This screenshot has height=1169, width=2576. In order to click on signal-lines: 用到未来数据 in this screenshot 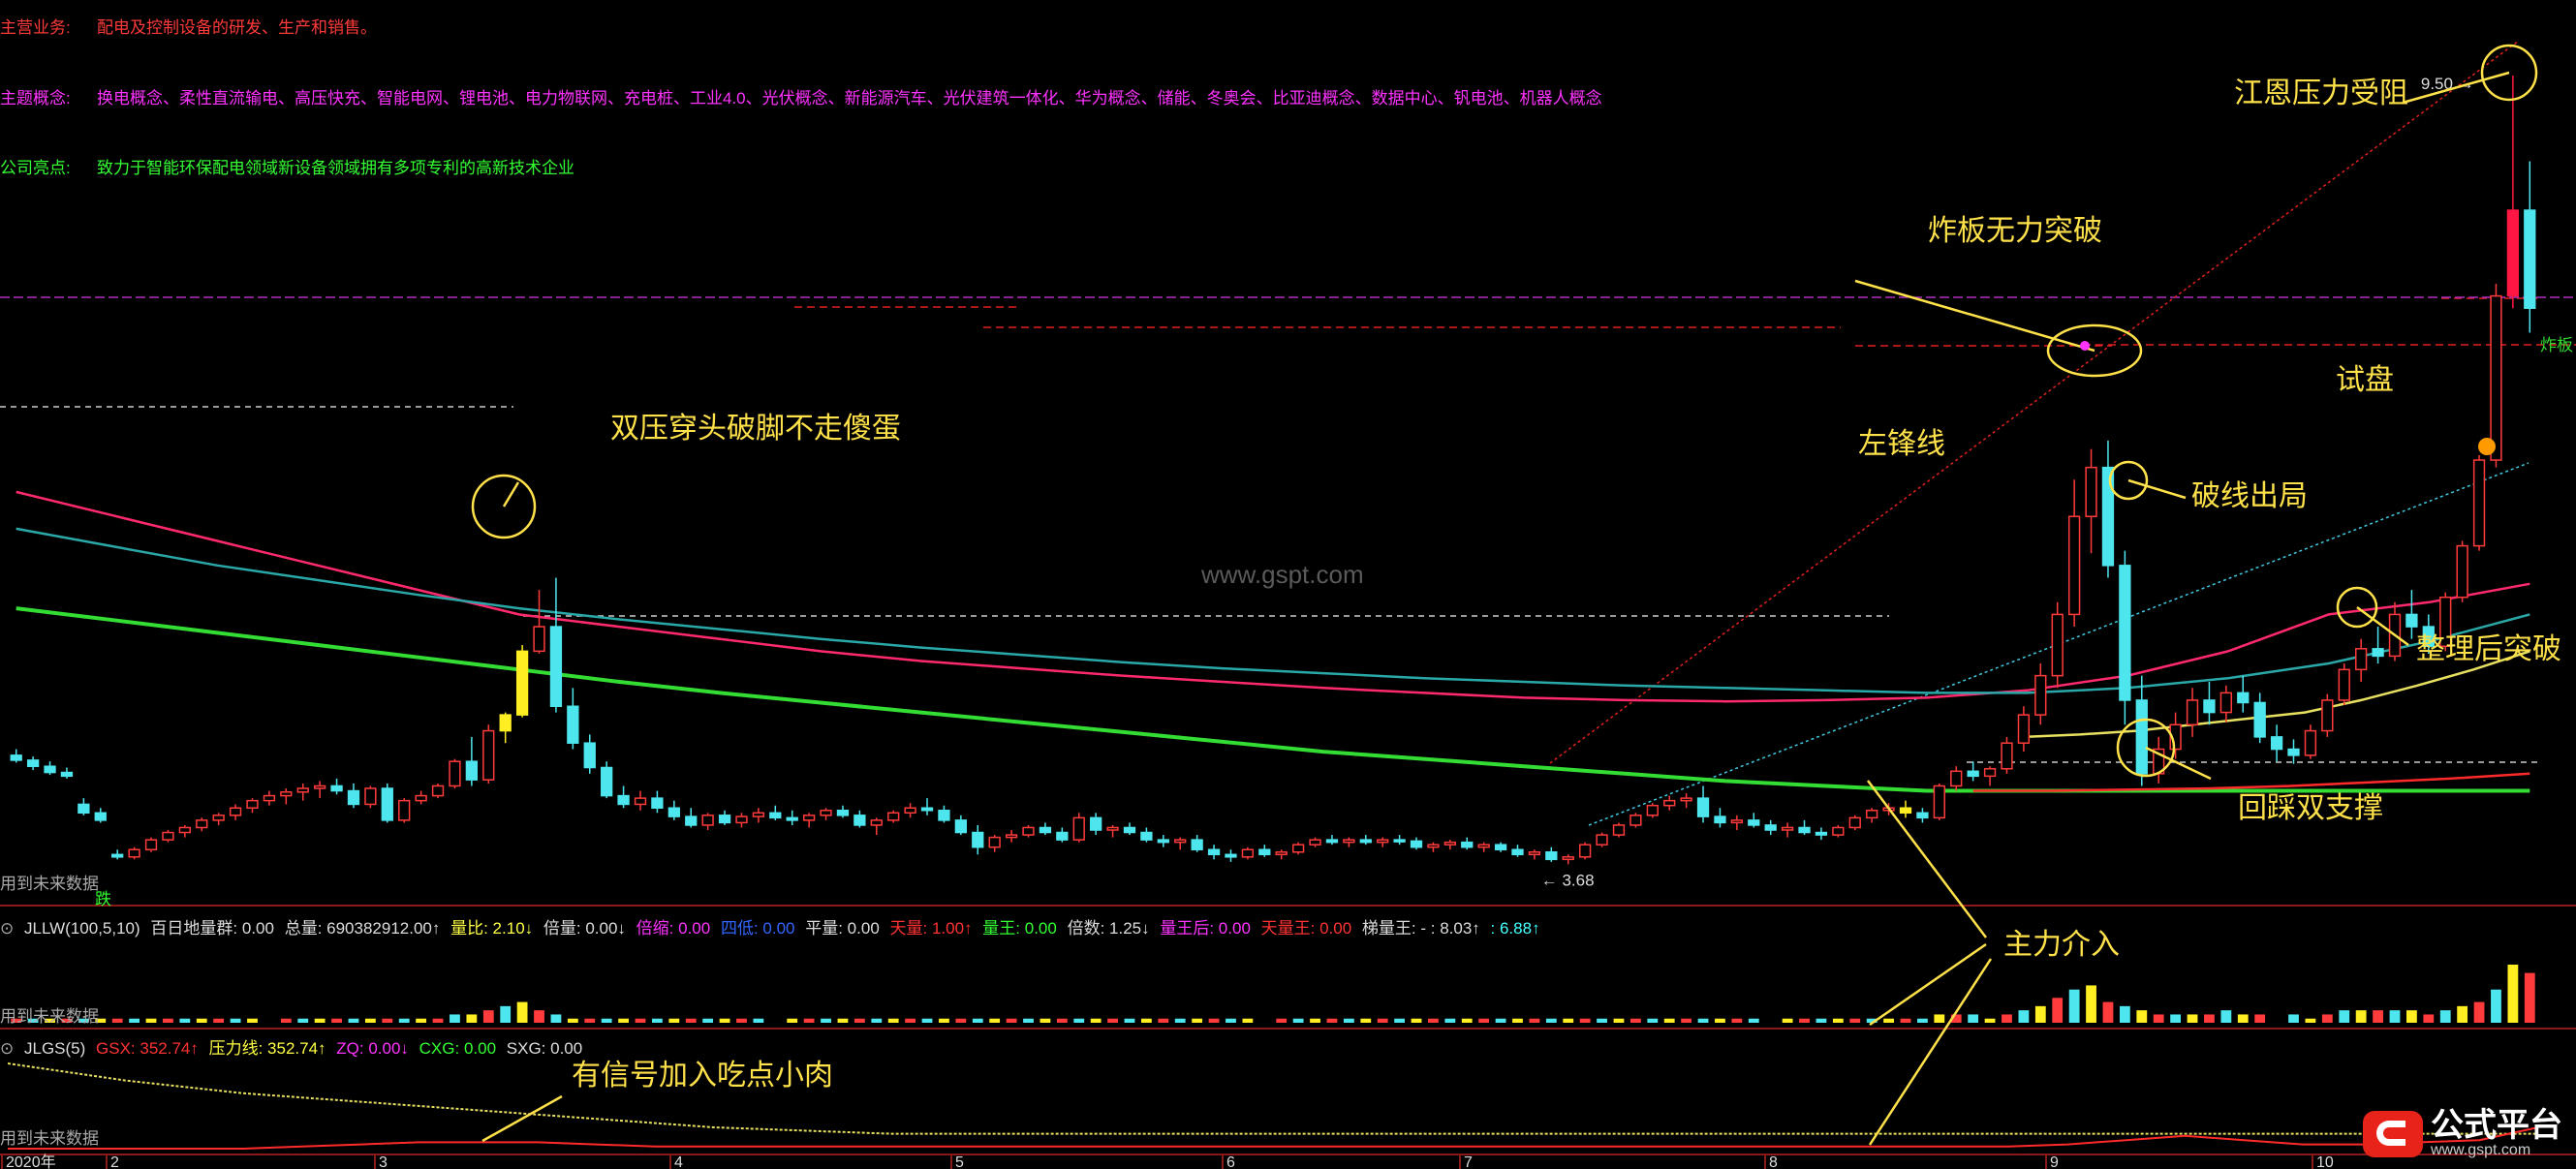, I will do `click(1269, 1106)`.